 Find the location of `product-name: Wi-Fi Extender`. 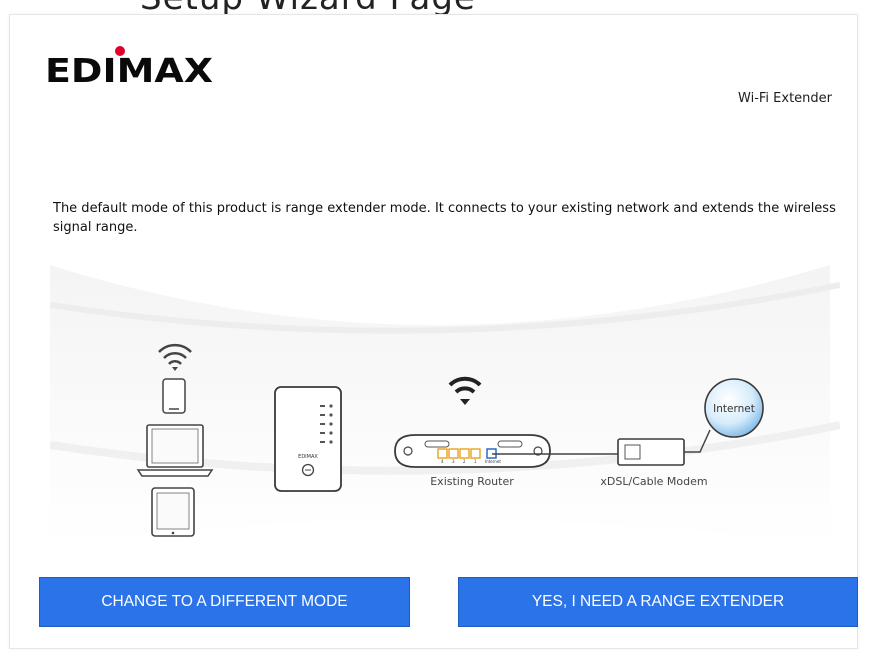

product-name: Wi-Fi Extender is located at coordinates (785, 98).